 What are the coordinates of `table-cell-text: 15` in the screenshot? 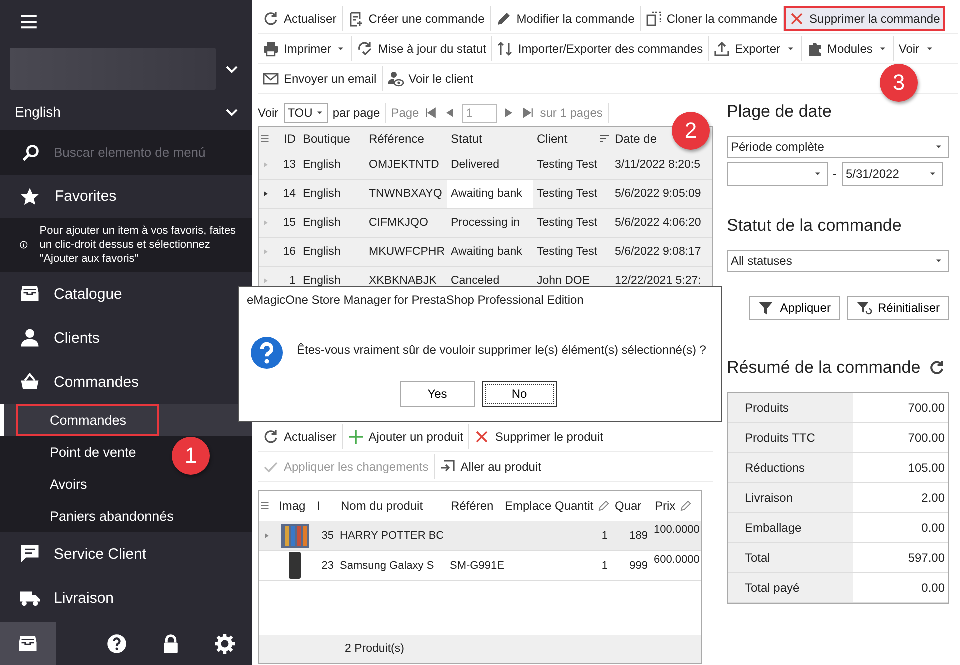 It's located at (289, 223).